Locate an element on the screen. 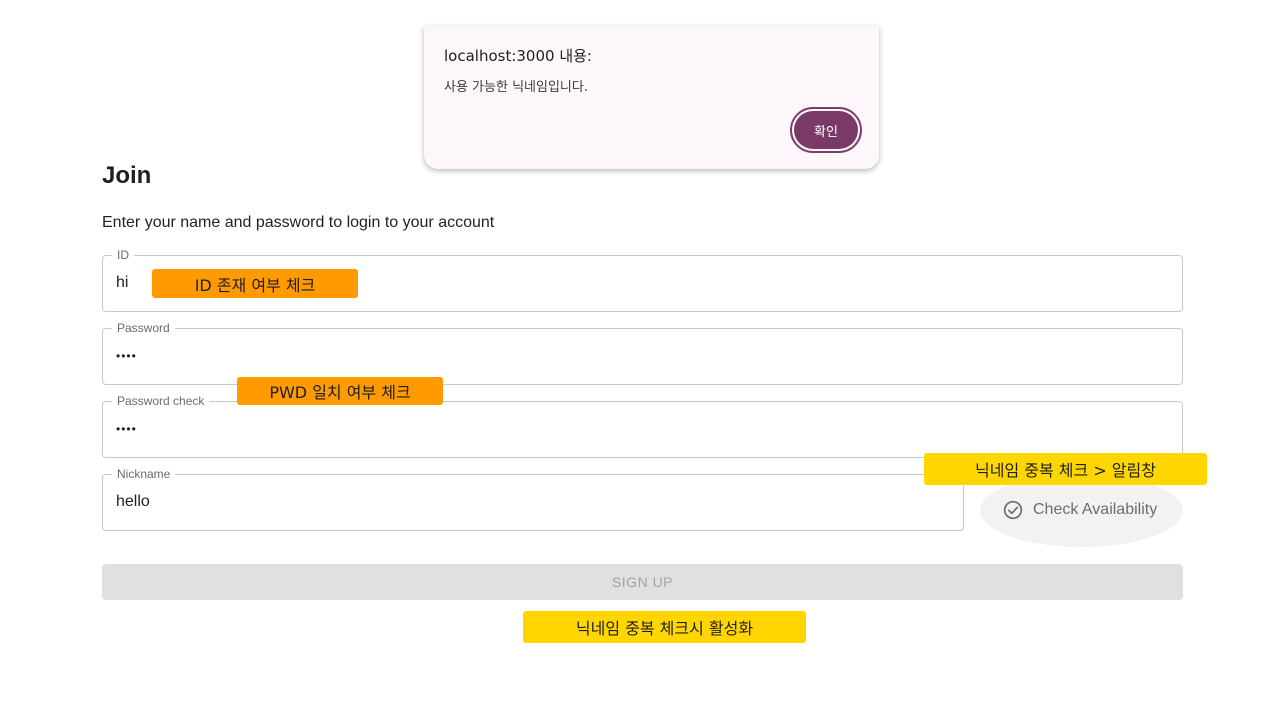  password-check-field-label: Password check is located at coordinates (161, 401).